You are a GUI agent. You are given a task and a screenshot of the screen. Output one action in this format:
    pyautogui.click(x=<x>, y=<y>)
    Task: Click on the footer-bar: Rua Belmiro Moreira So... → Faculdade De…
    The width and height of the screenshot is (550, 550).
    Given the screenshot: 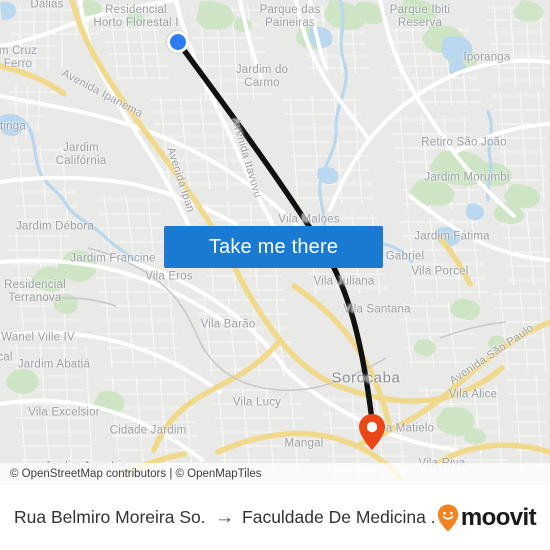 What is the action you would take?
    pyautogui.click(x=275, y=517)
    